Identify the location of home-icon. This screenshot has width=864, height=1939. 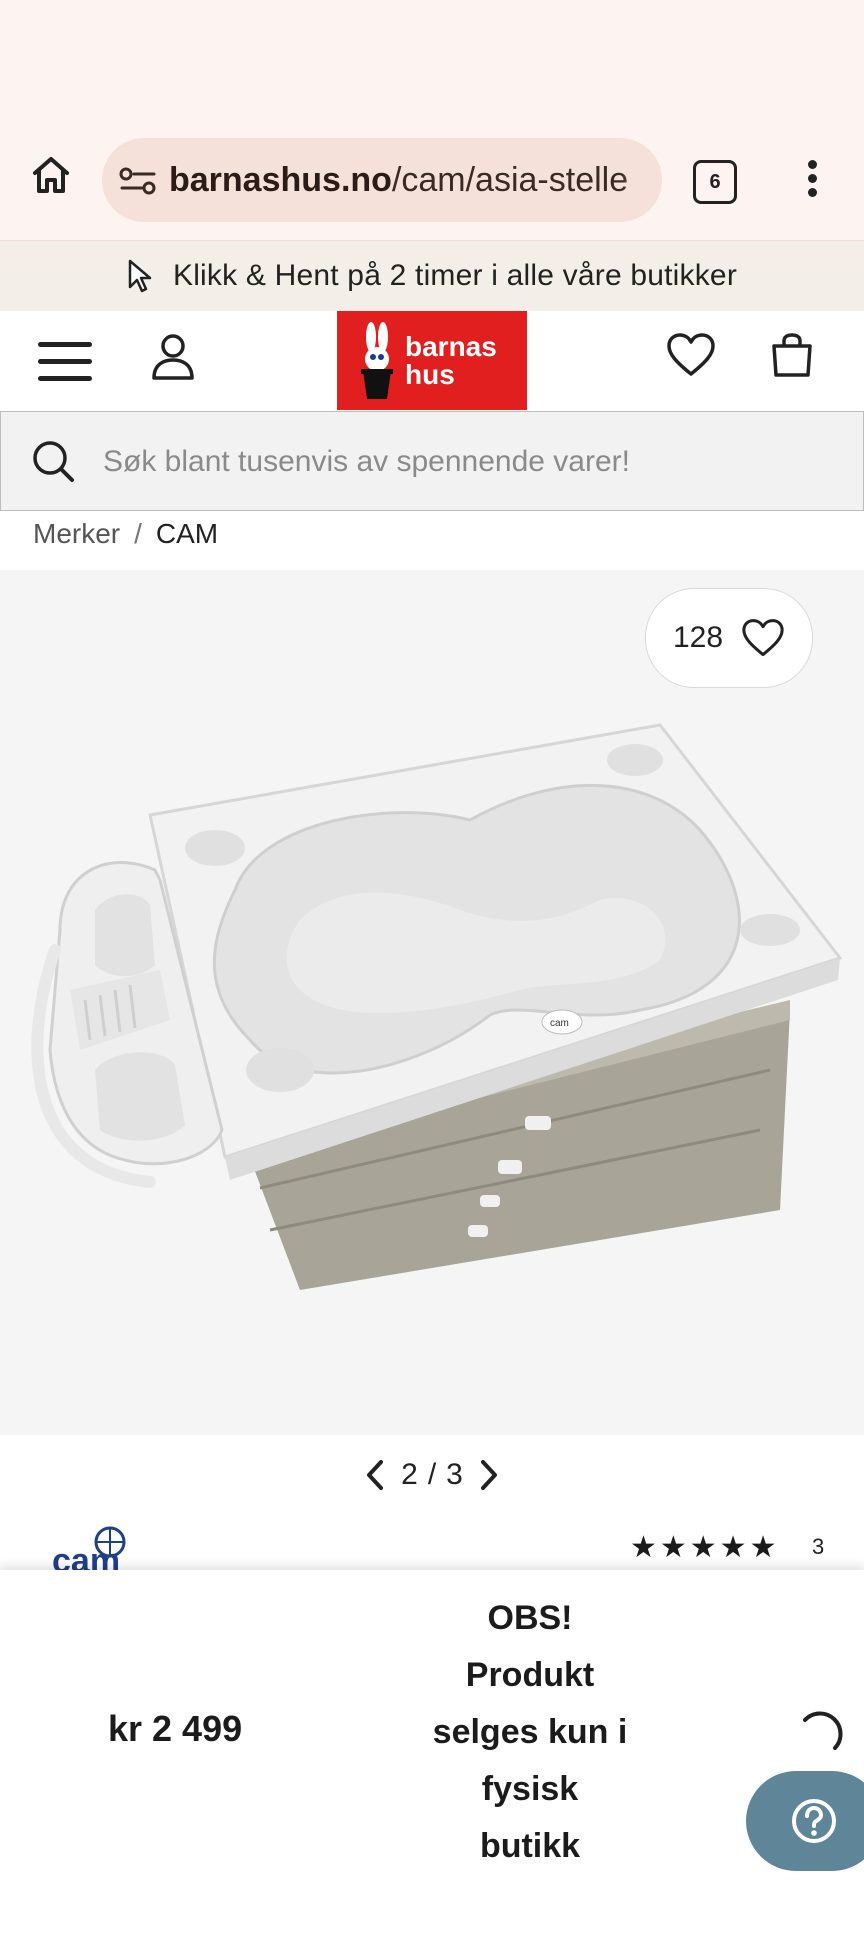
(51, 175).